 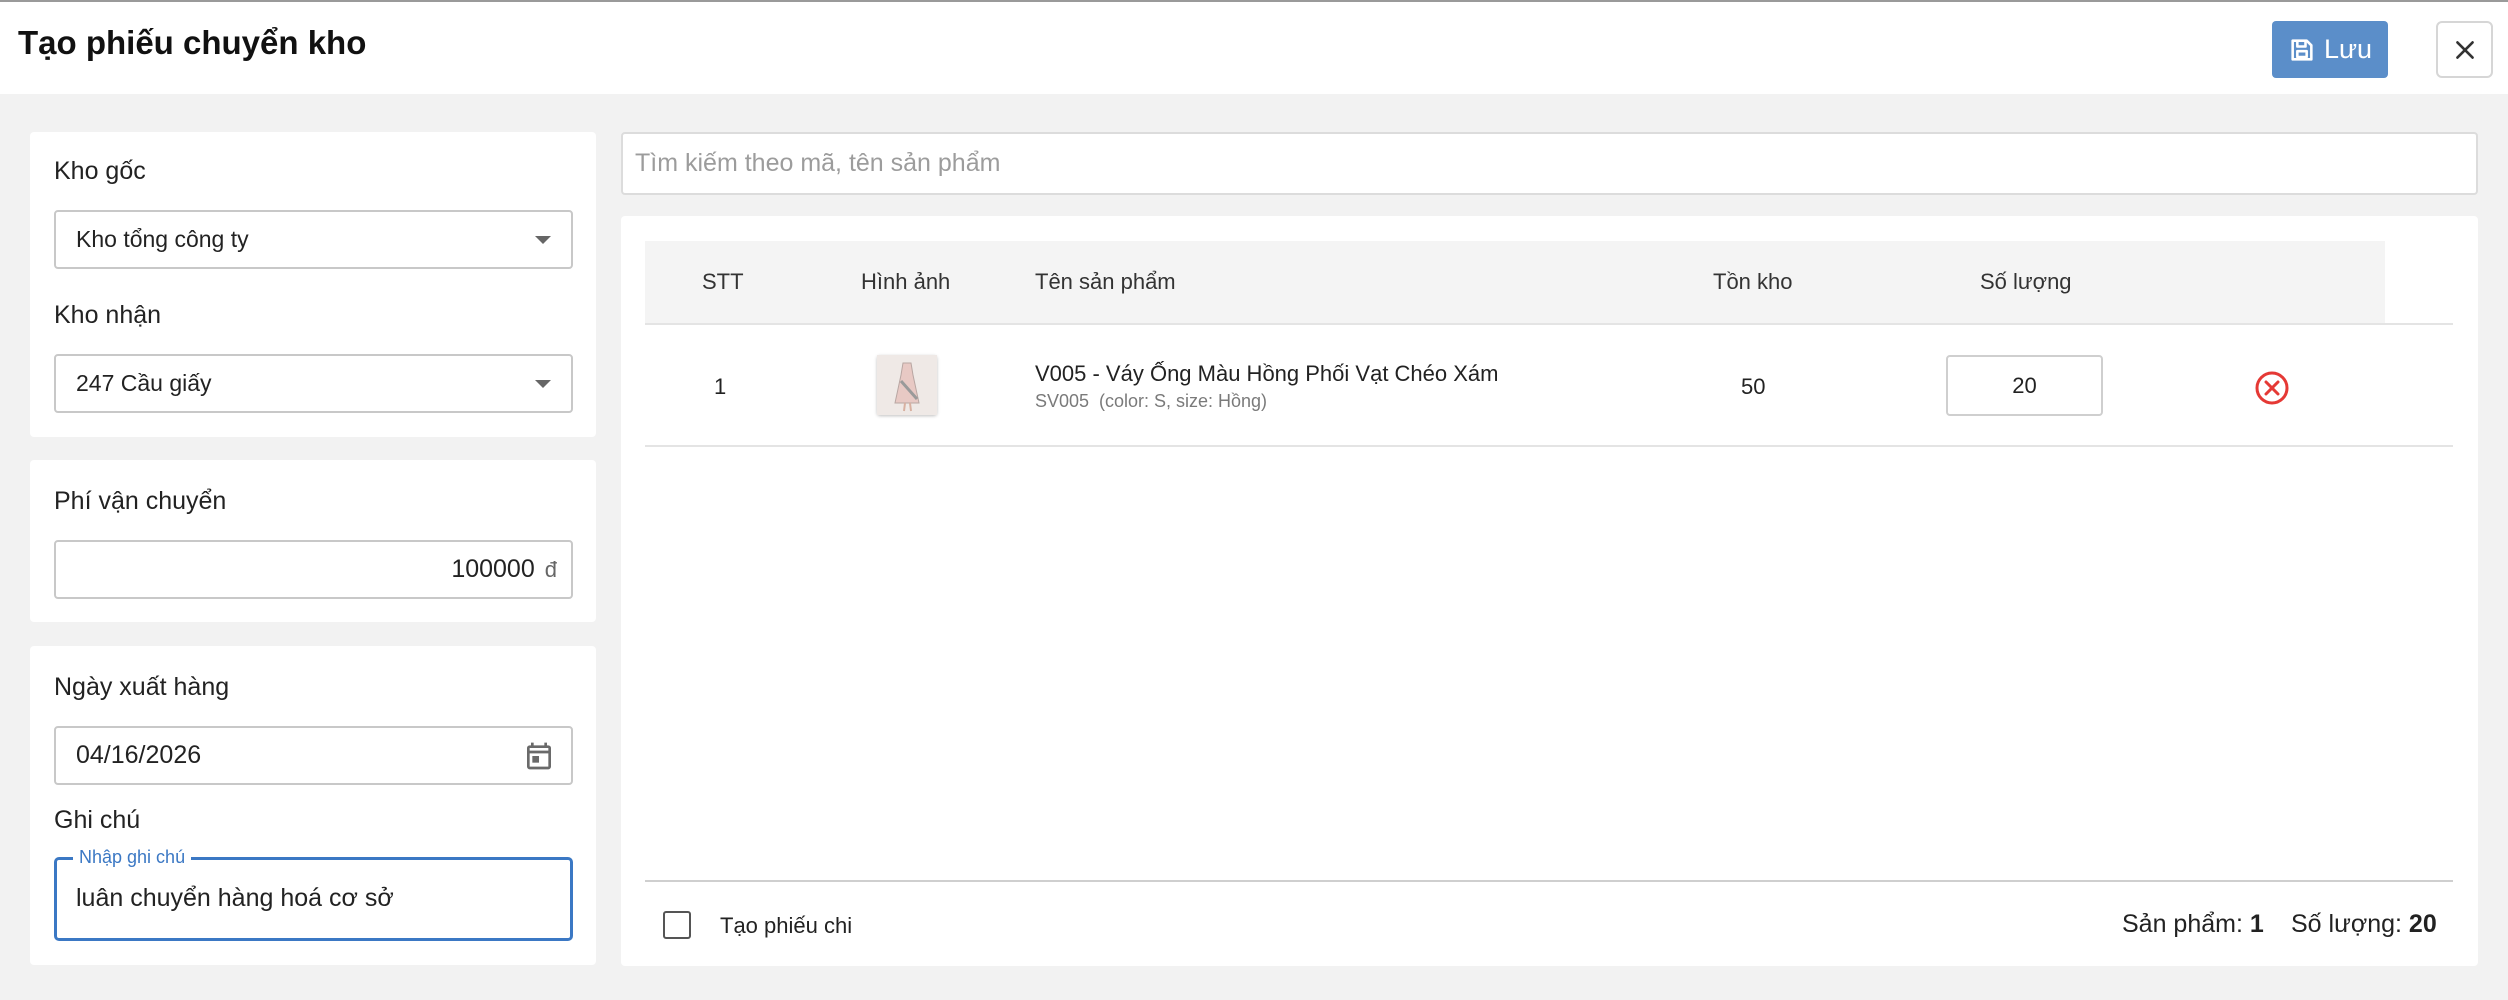 I want to click on column-header-image: Hình ảnh, so click(x=906, y=281).